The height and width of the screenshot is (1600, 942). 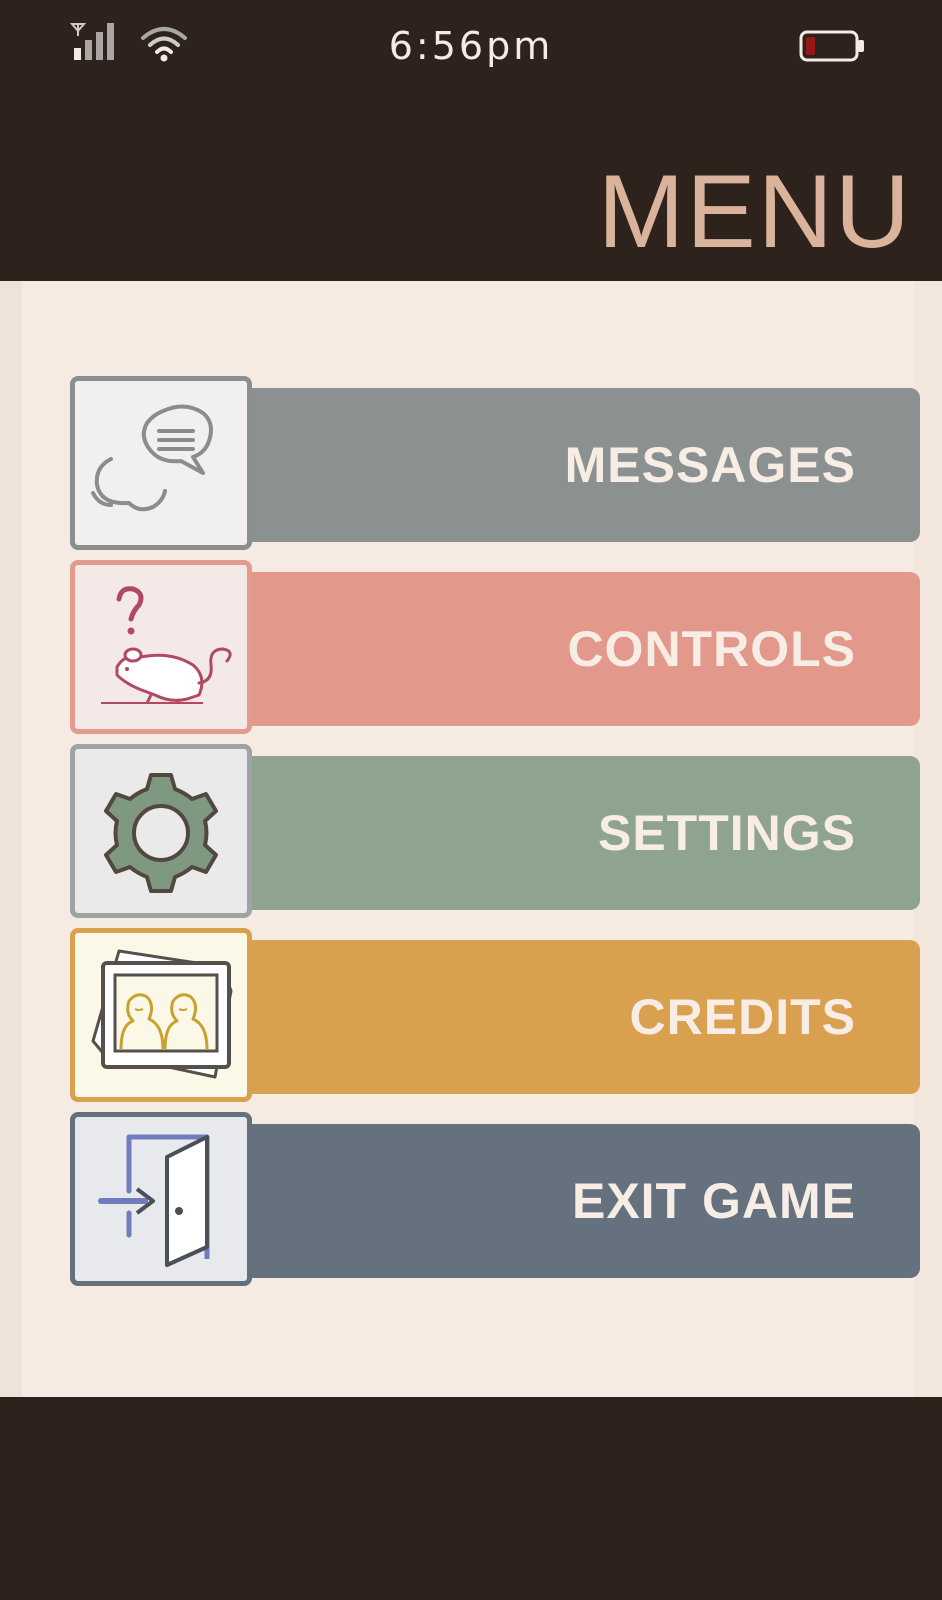 I want to click on menu-item-settings: SETTINGS, so click(x=495, y=831).